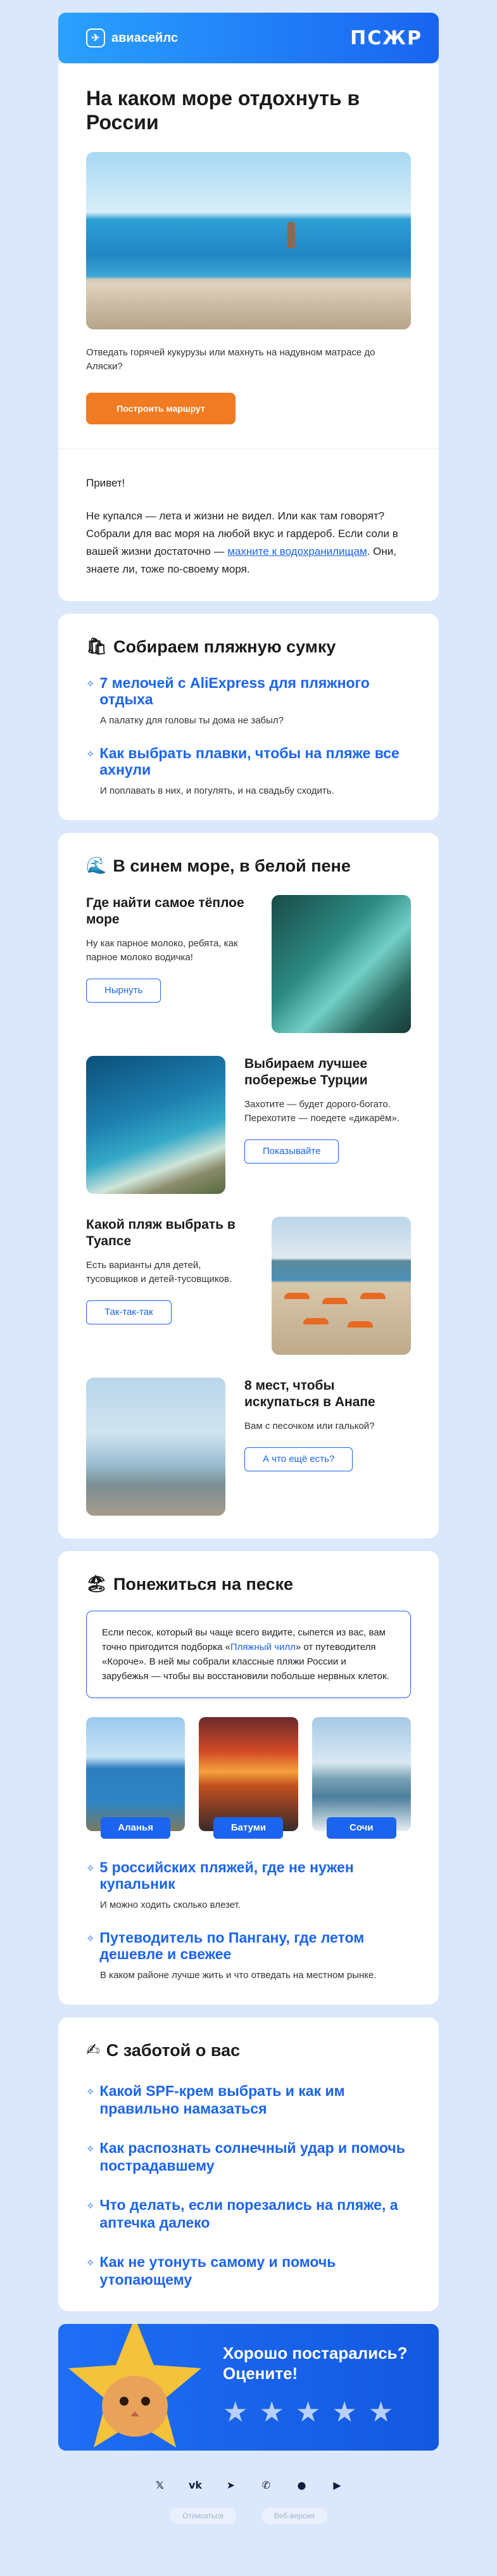 Image resolution: width=497 pixels, height=2576 pixels. I want to click on city-cards: Аланья Батуми Сочи, so click(248, 1778).